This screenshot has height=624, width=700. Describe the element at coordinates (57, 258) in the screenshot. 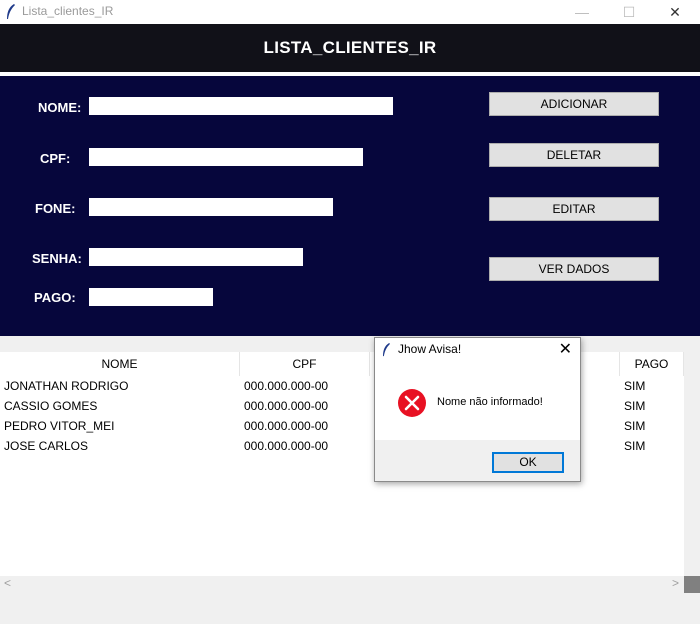

I see `senha-label: SENHA:` at that location.